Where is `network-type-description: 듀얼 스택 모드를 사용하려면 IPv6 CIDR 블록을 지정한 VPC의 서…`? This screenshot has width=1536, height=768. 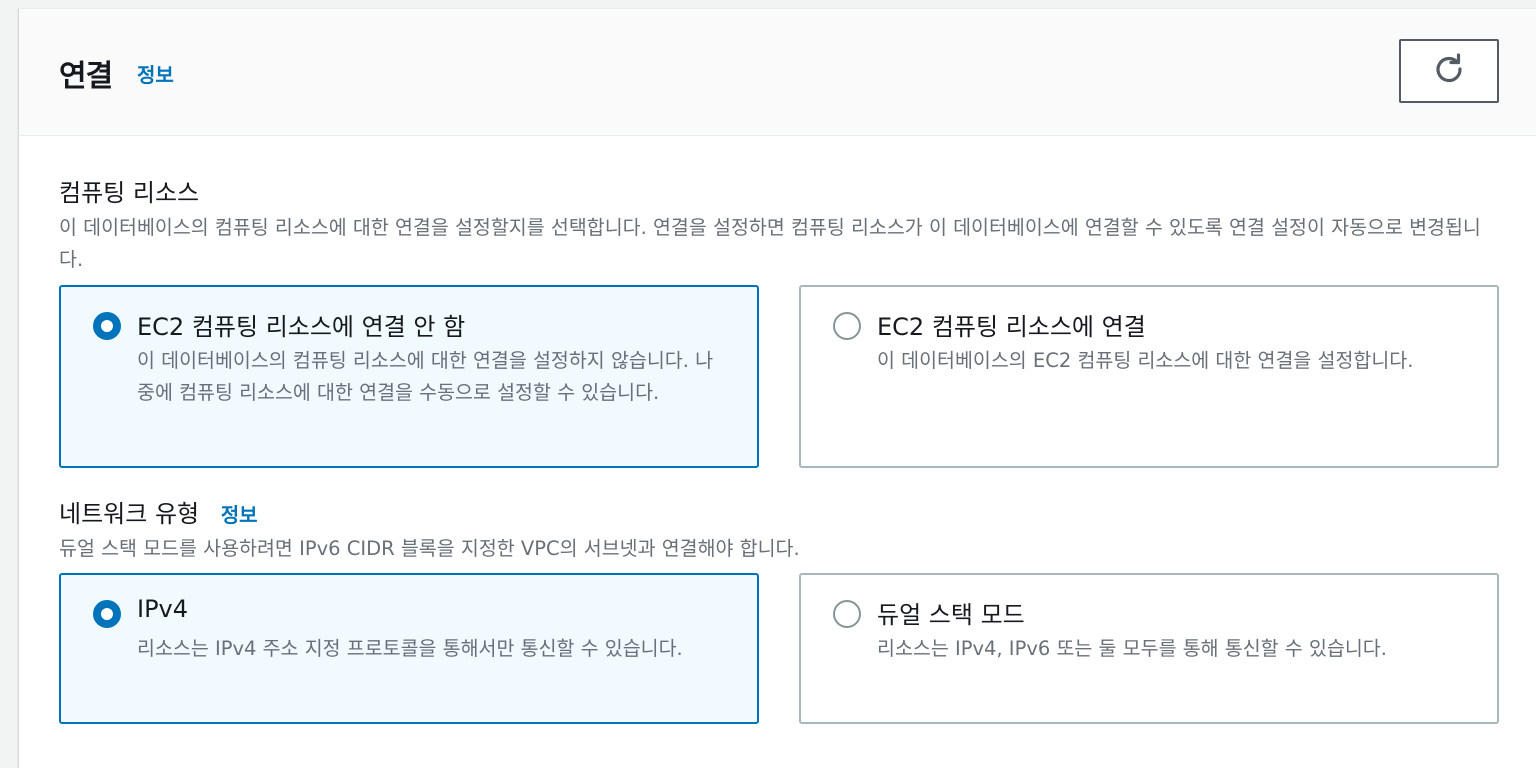 network-type-description: 듀얼 스택 모드를 사용하려면 IPv6 CIDR 블록을 지정한 VPC의 서… is located at coordinates (429, 548).